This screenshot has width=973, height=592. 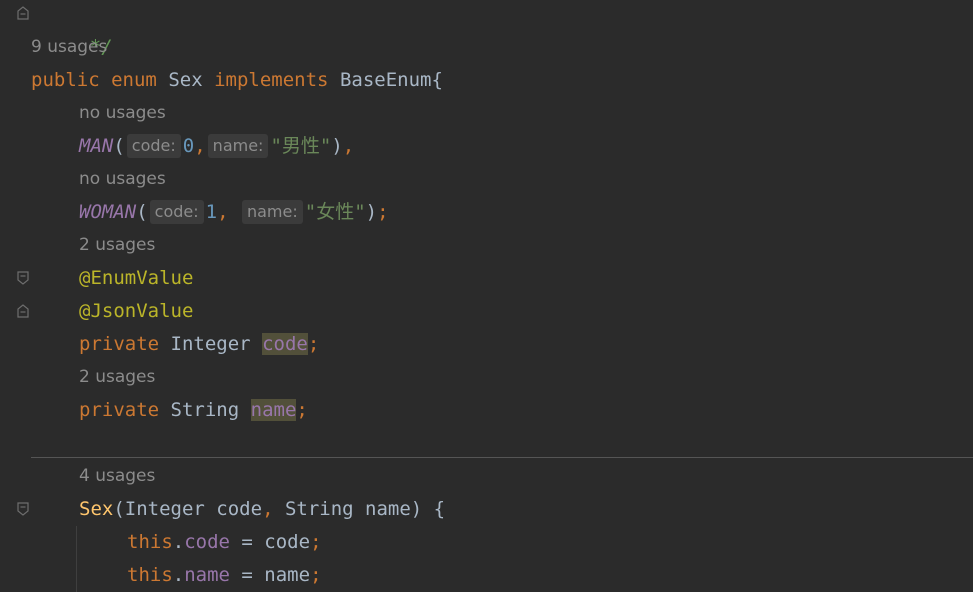 I want to click on code-line: */, so click(x=78, y=29).